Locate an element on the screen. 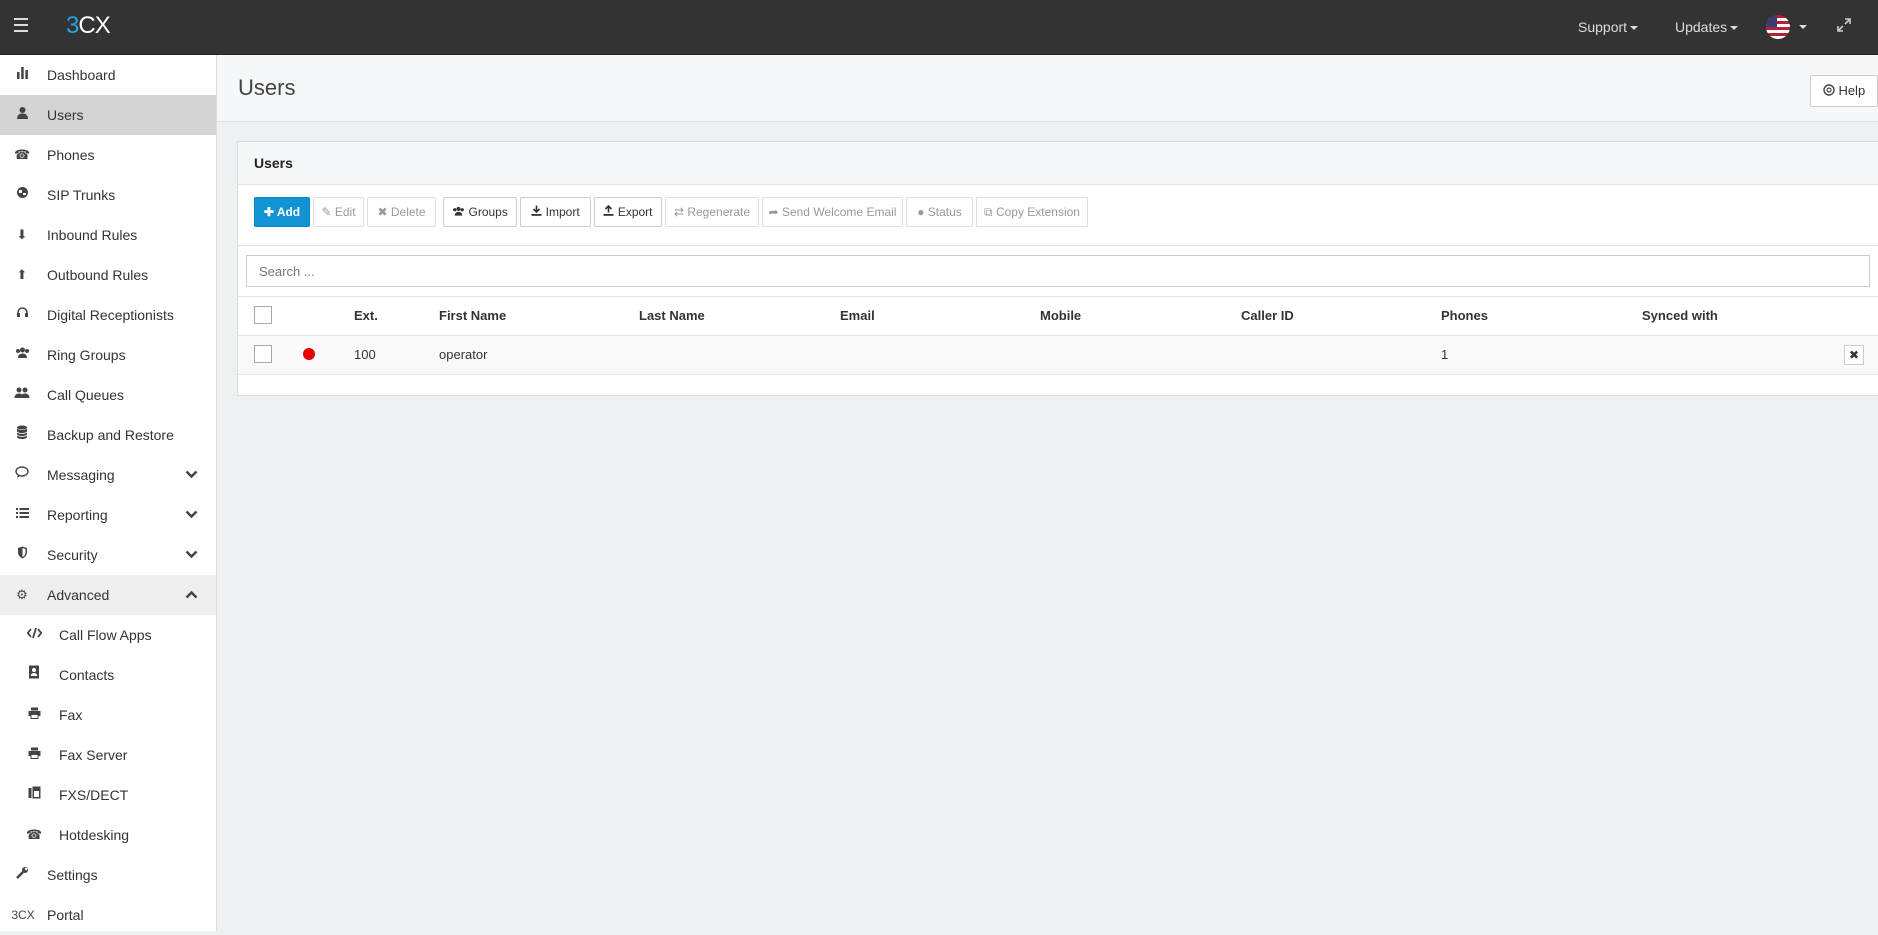  groups-button: Groups is located at coordinates (480, 212).